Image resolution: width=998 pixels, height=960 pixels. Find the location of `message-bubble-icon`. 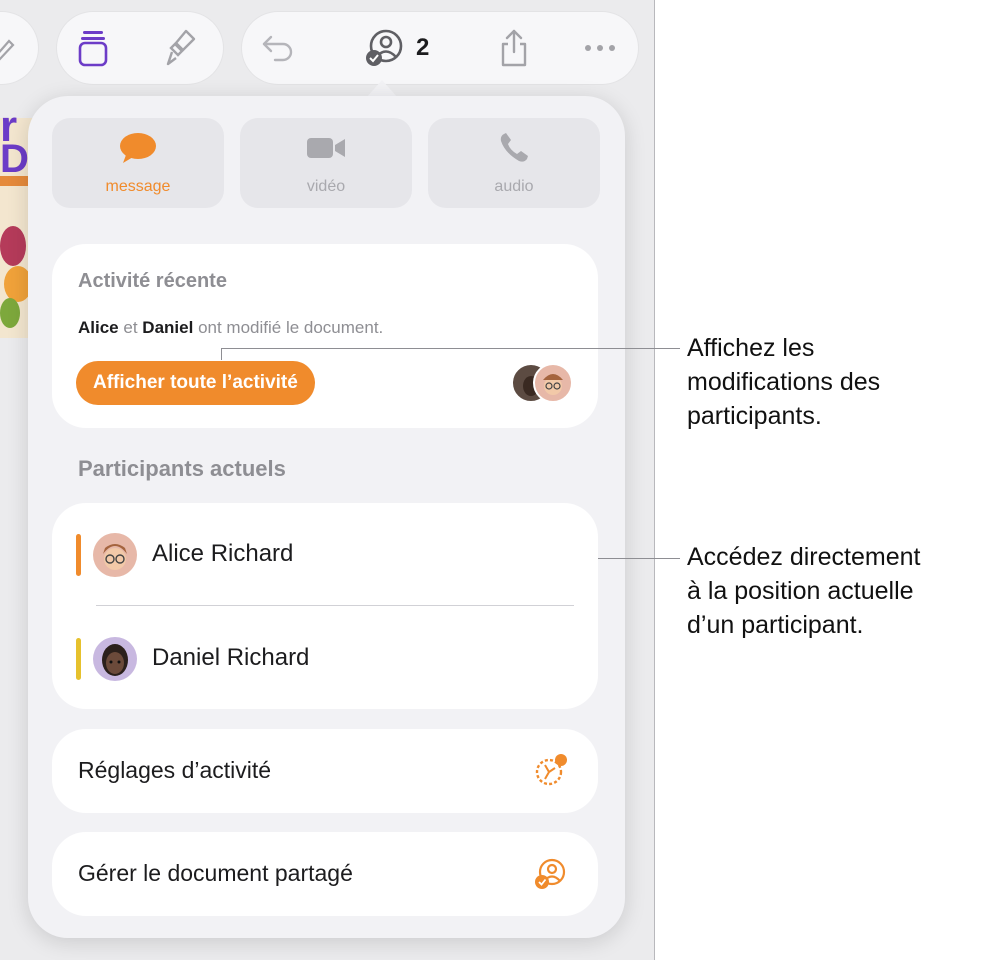

message-bubble-icon is located at coordinates (138, 150).